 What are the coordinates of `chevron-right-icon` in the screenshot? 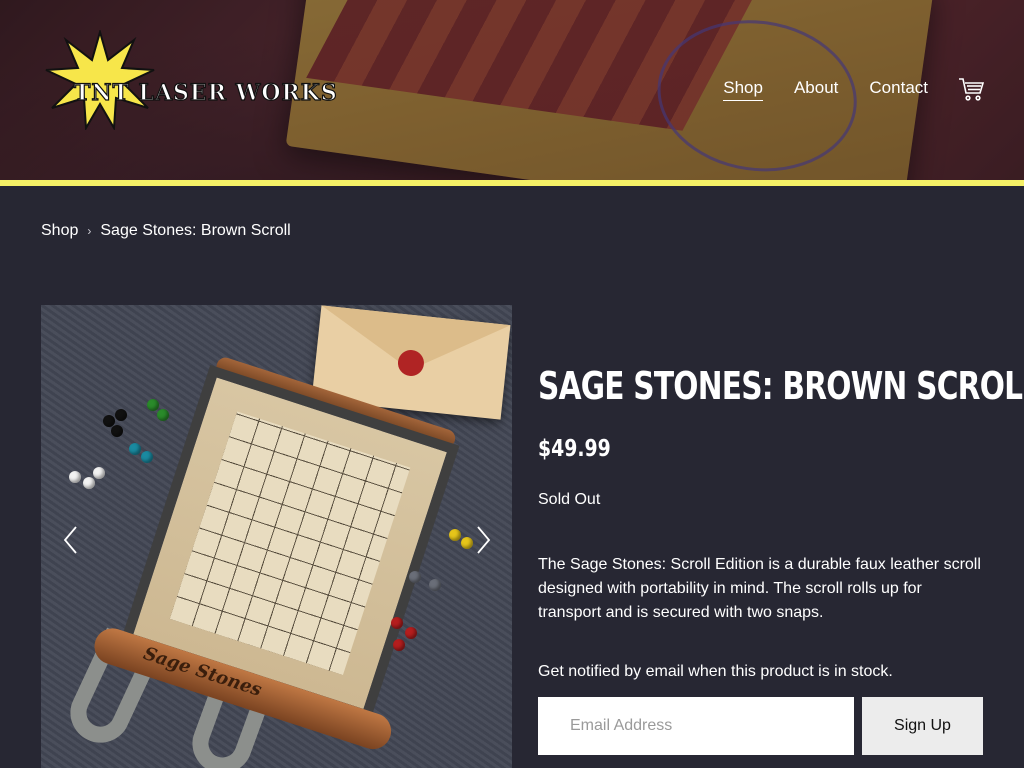 It's located at (483, 540).